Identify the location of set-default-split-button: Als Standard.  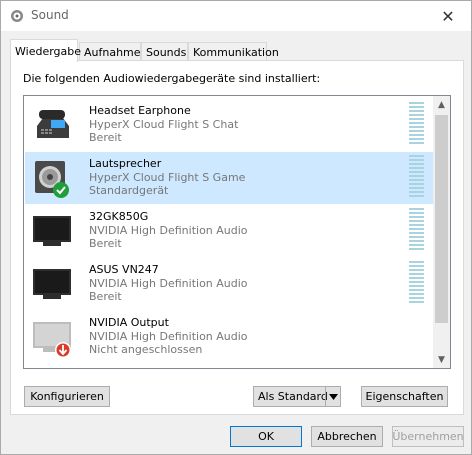
(297, 396).